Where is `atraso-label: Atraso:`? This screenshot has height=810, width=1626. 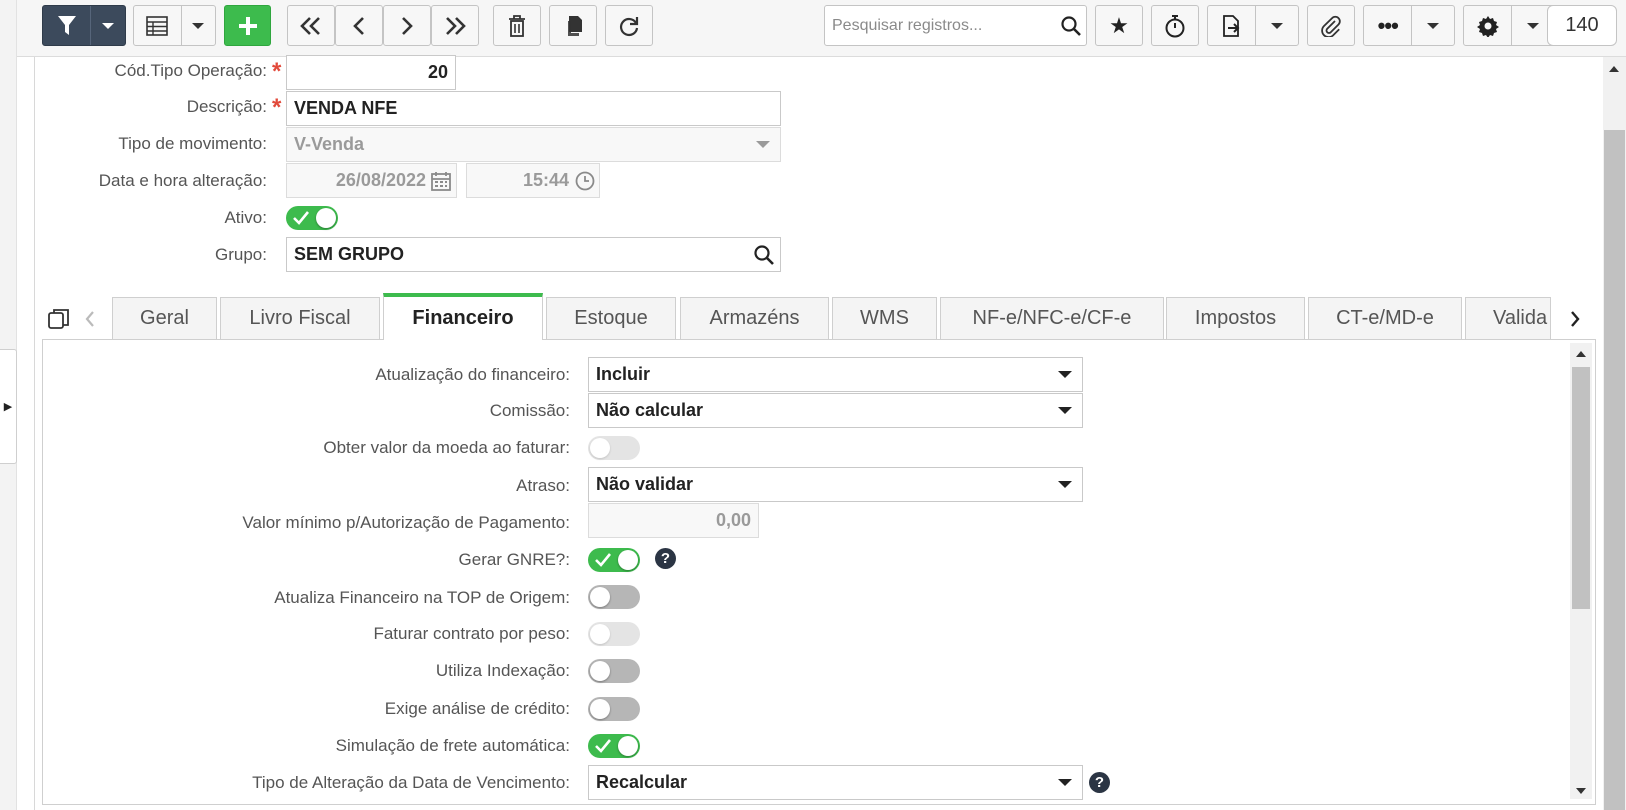 atraso-label: Atraso: is located at coordinates (543, 485).